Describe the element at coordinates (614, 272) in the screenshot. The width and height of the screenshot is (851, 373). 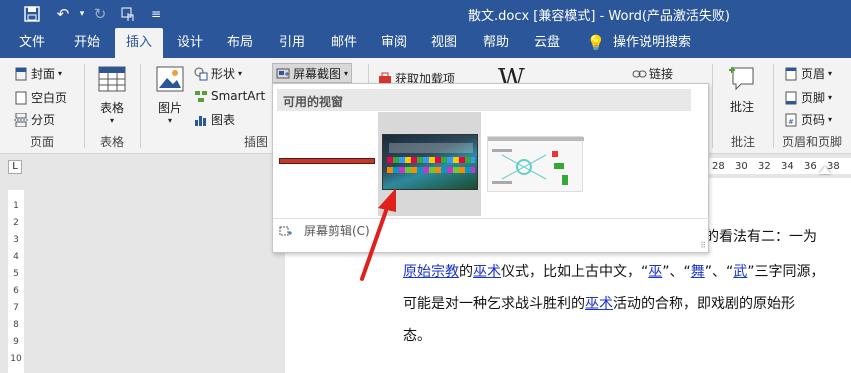
I see `doc-line-2: 原始宗教的巫术仪式，比如上古中文，“巫”、“舞”、“武”三字同源，` at that location.